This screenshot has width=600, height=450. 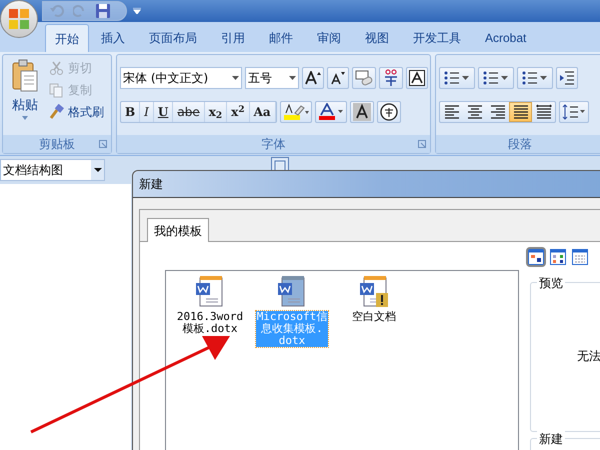 I want to click on font-style-button: x$_{2}$, so click(x=216, y=112).